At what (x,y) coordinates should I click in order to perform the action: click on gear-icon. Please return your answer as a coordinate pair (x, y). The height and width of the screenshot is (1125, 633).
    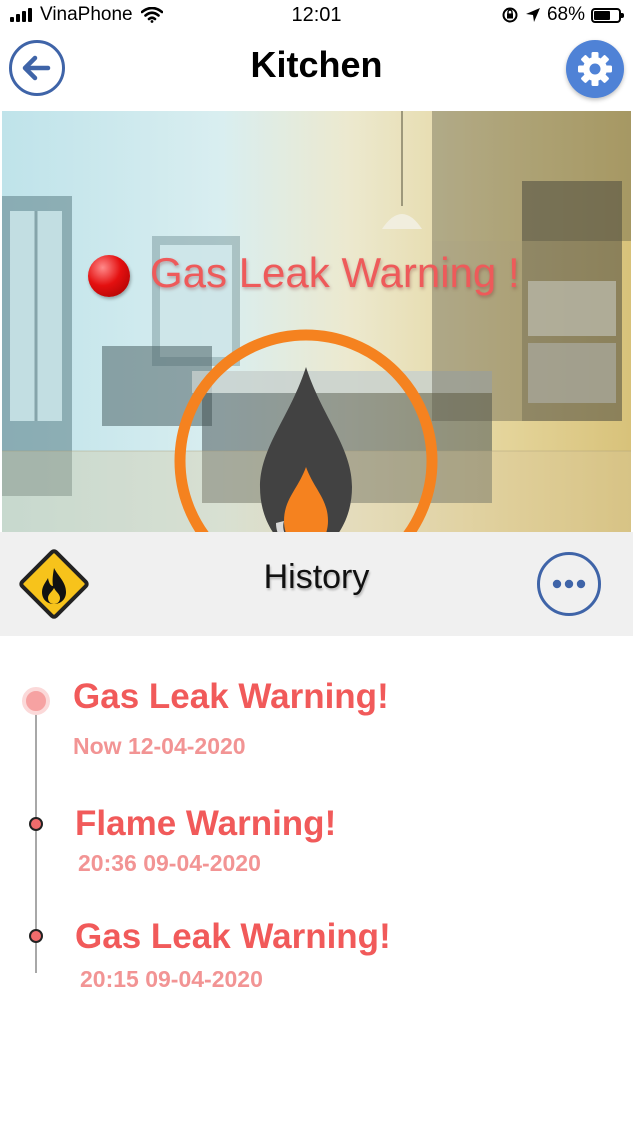
    Looking at the image, I should click on (595, 69).